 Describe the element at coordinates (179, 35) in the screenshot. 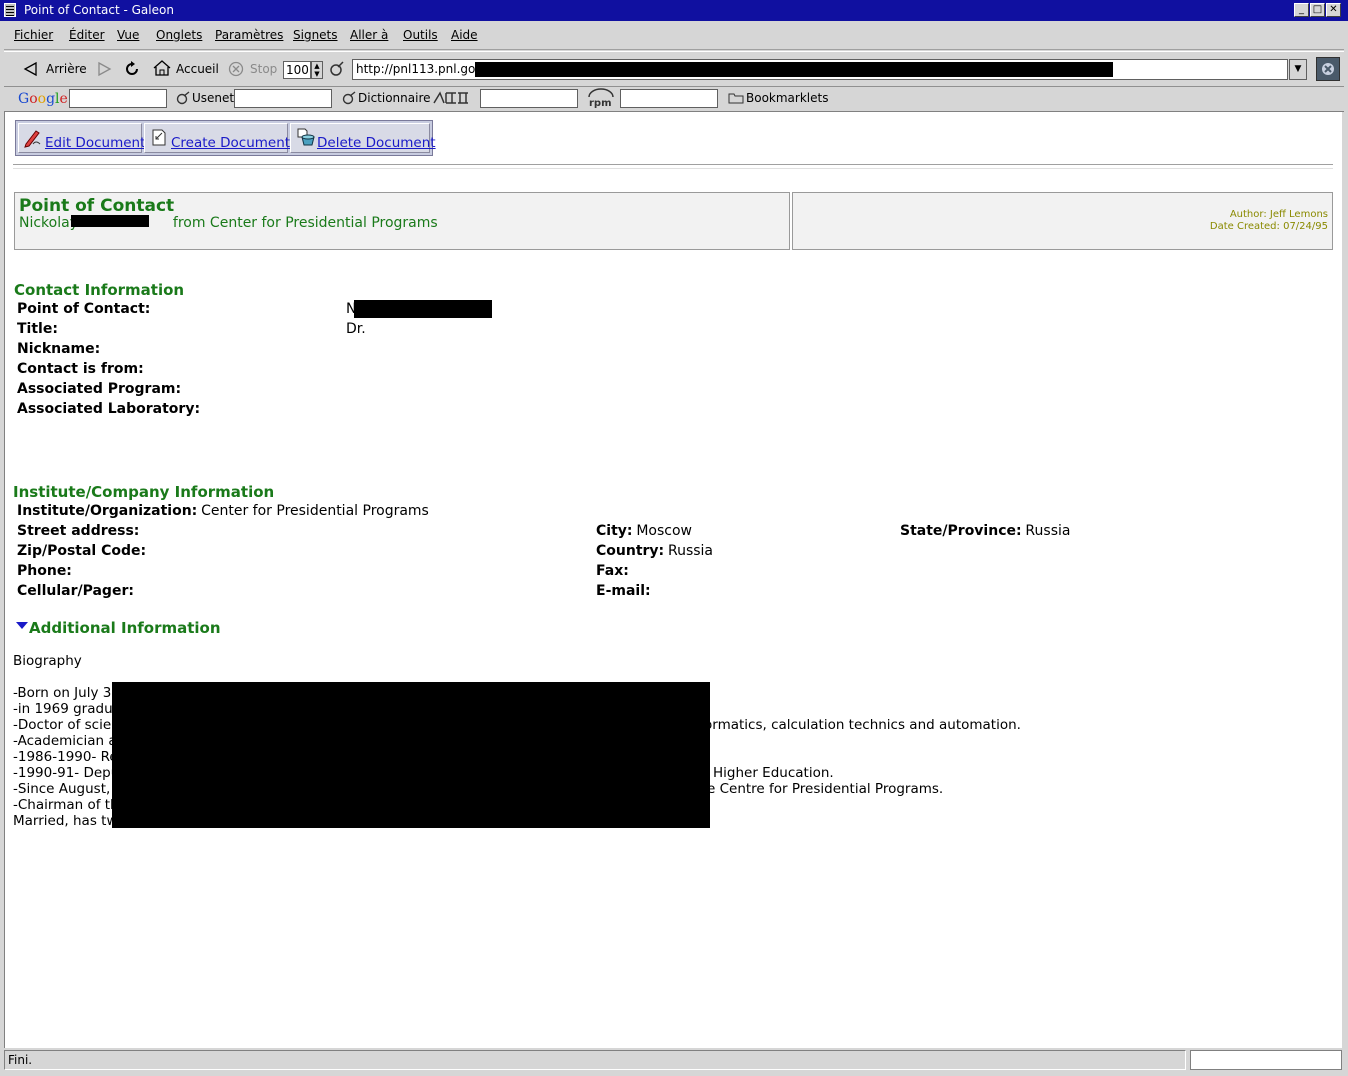

I see `menu-onglets: Onglets` at that location.